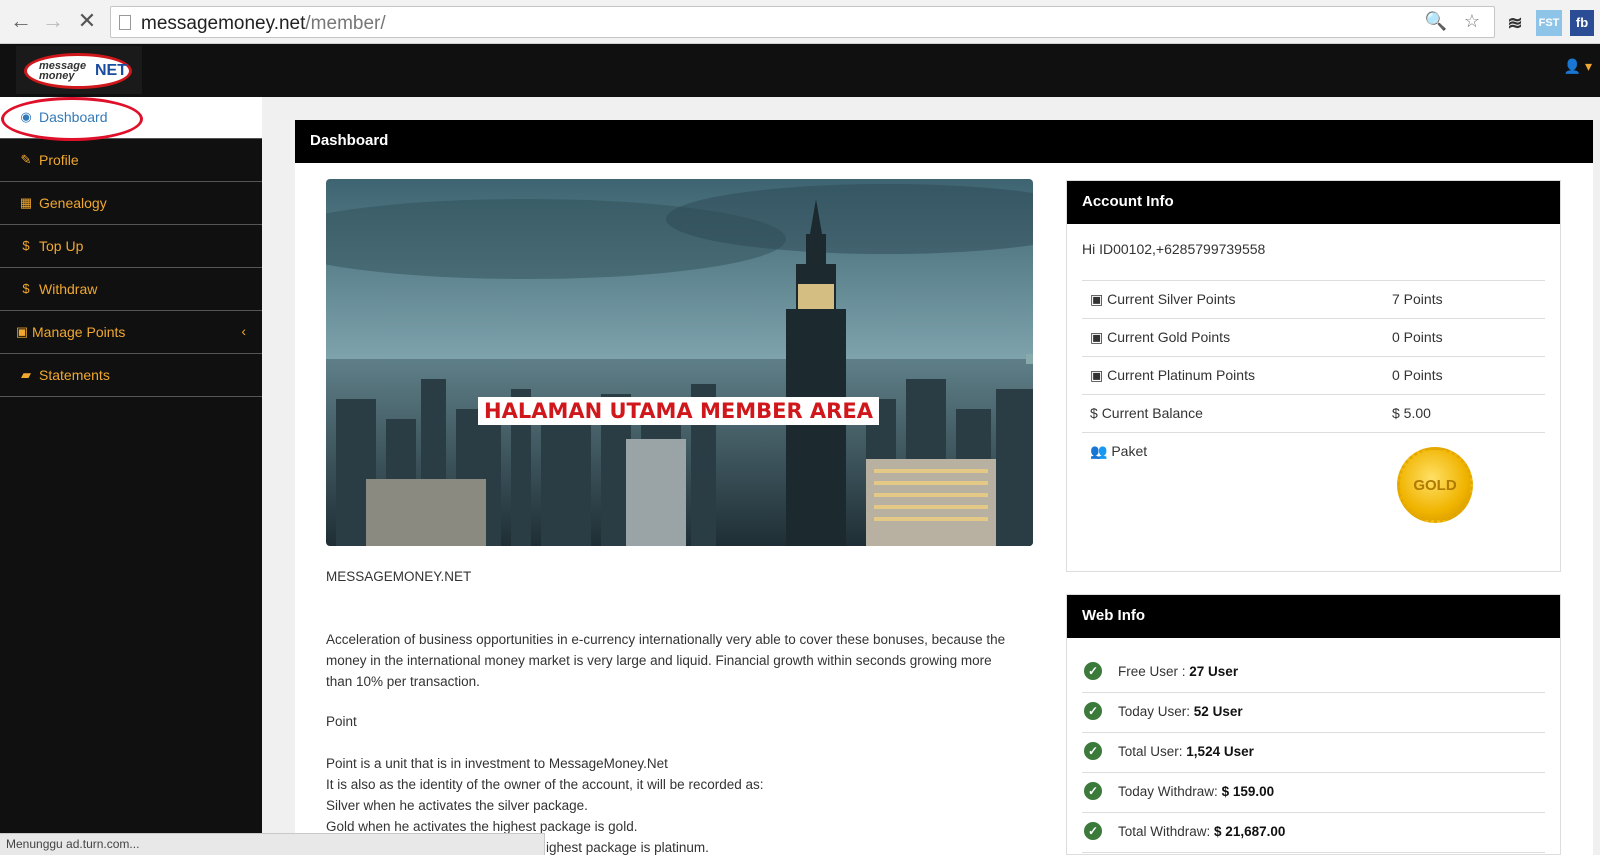  I want to click on panel-title: Dashboard, so click(944, 141).